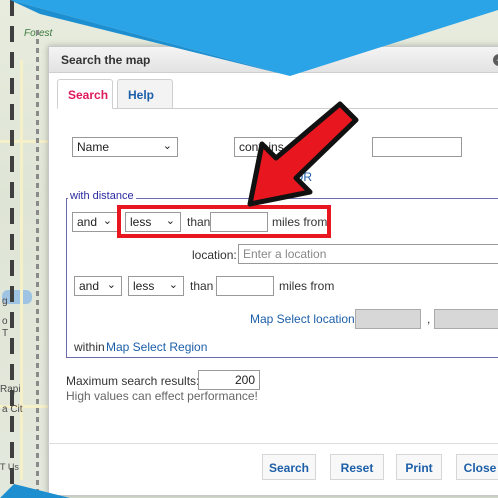  I want to click on search-button: Search, so click(289, 467).